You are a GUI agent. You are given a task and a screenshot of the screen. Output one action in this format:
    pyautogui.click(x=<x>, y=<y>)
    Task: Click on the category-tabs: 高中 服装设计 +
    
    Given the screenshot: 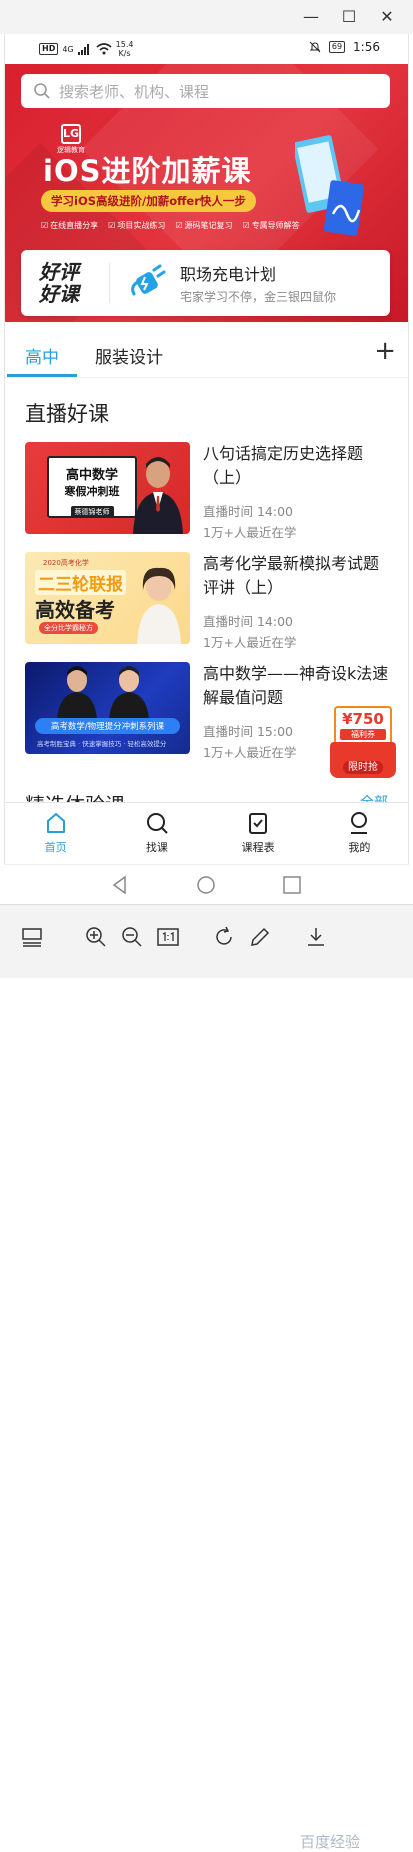 What is the action you would take?
    pyautogui.click(x=206, y=353)
    